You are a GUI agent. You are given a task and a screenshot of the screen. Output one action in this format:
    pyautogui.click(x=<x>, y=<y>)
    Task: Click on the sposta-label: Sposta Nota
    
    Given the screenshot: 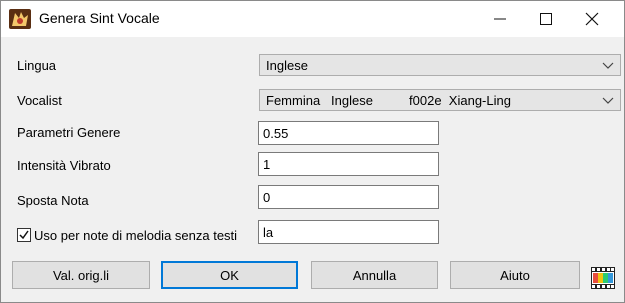 What is the action you would take?
    pyautogui.click(x=53, y=200)
    